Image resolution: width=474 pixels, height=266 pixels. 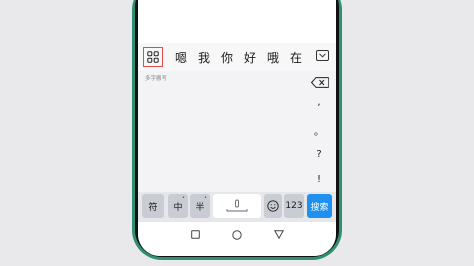 What do you see at coordinates (237, 21) in the screenshot?
I see `app-content-area` at bounding box center [237, 21].